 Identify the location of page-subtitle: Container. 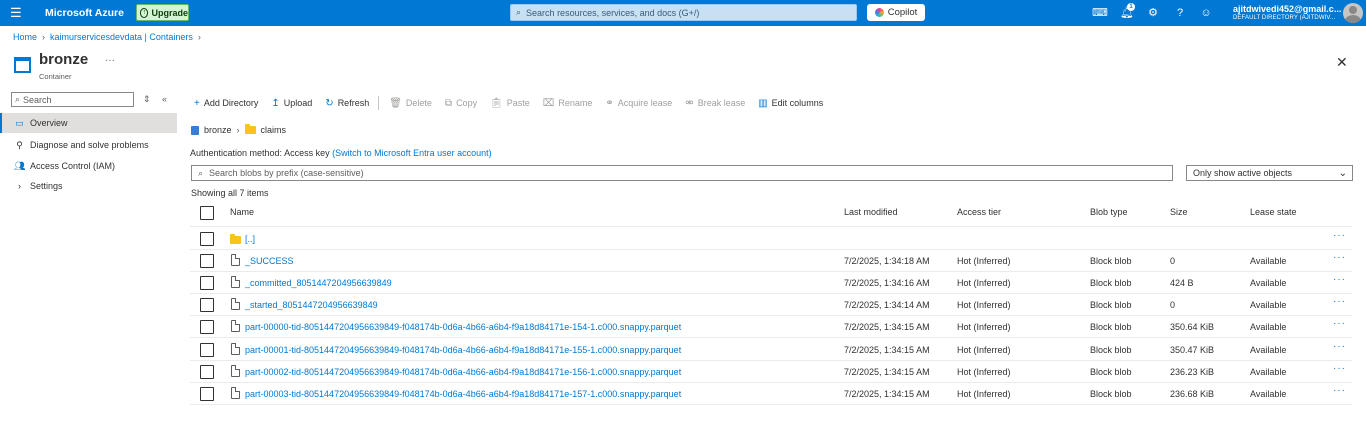
(55, 76).